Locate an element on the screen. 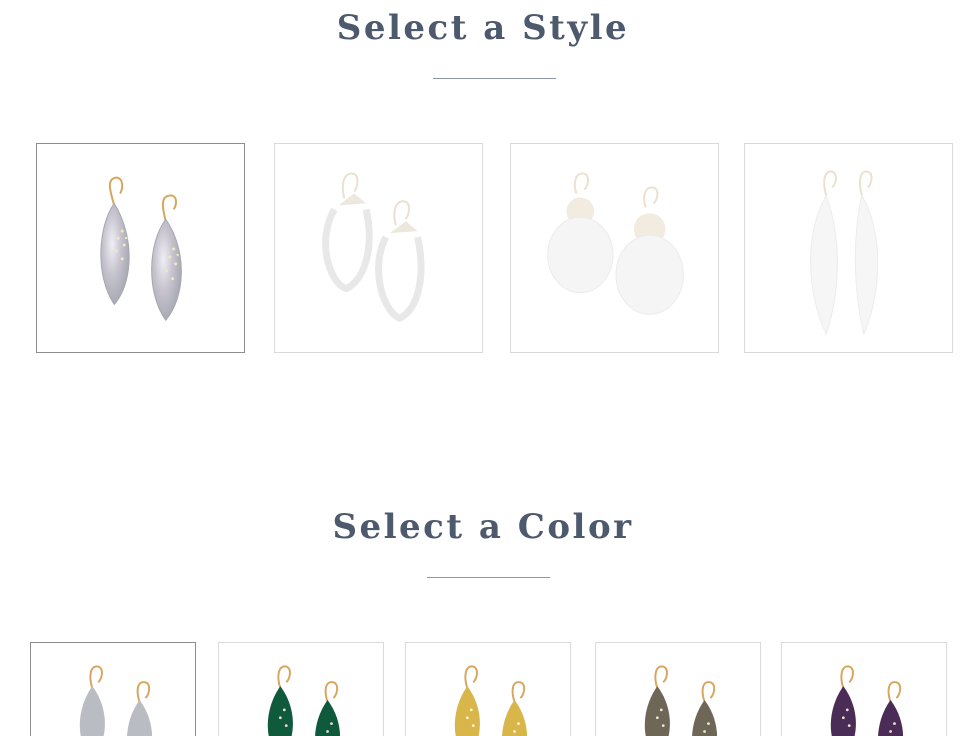 This screenshot has height=736, width=978. style-option-disc-drop-earring is located at coordinates (614, 248).